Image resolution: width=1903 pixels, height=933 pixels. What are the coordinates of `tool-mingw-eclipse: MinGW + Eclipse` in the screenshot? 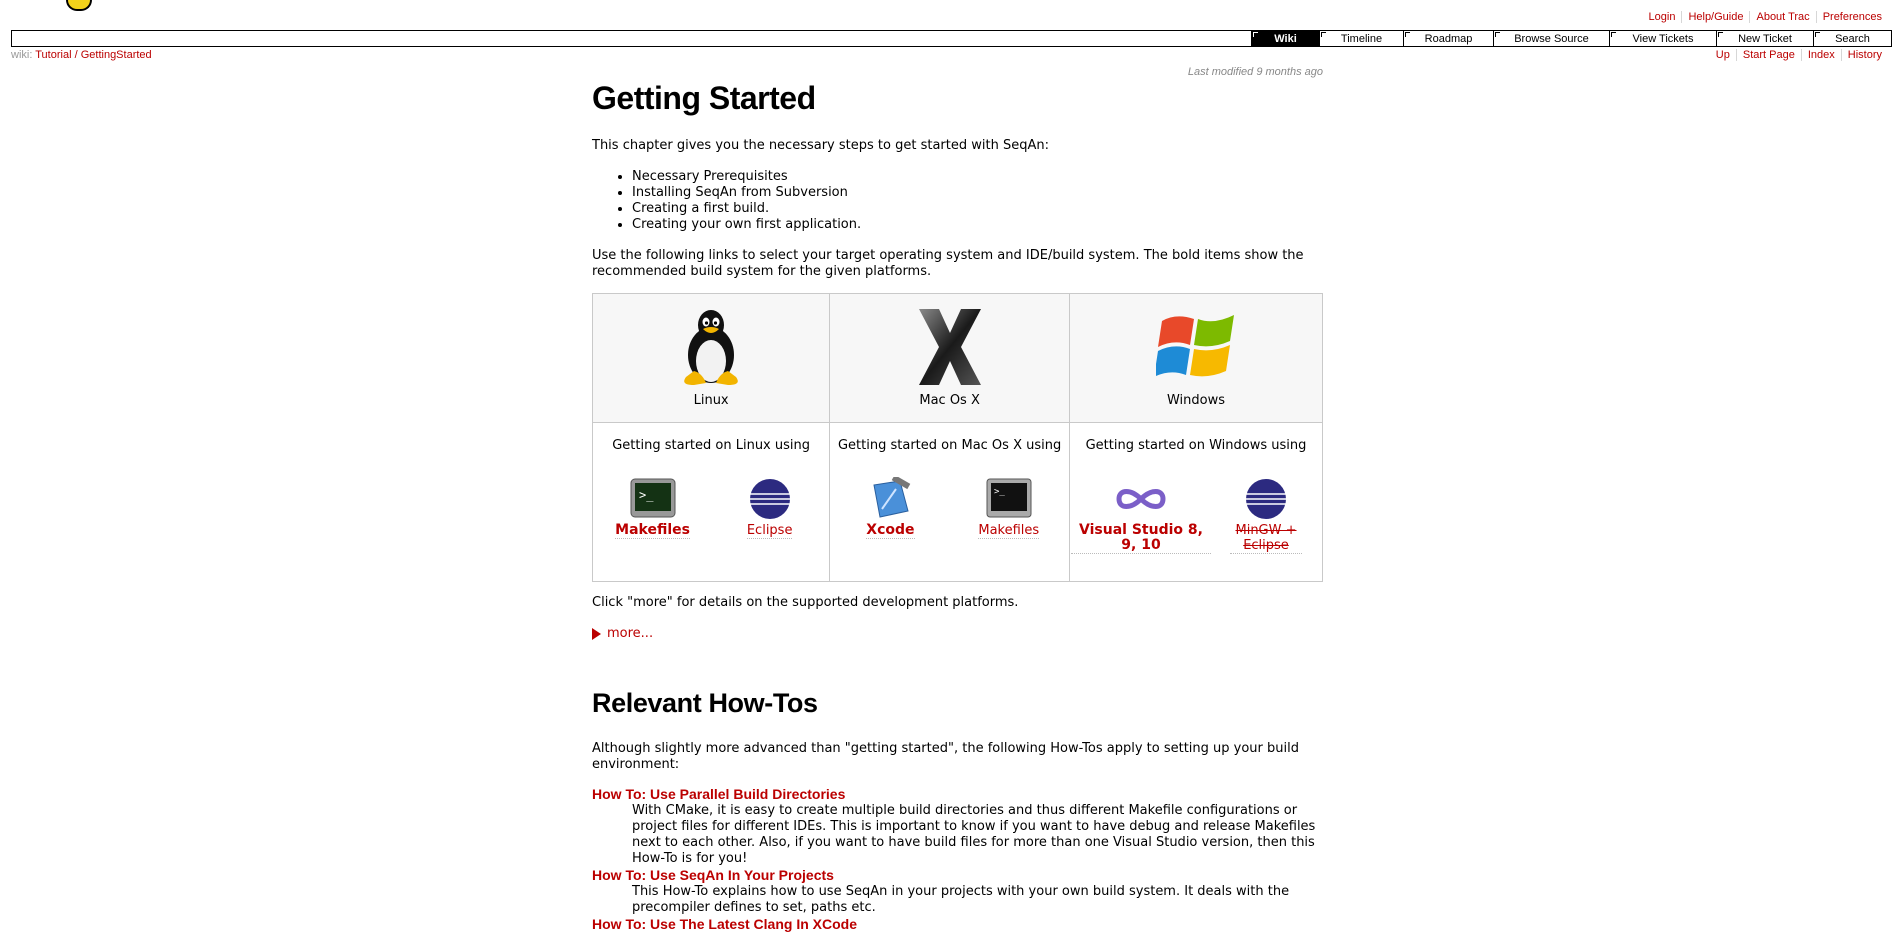 It's located at (1266, 515).